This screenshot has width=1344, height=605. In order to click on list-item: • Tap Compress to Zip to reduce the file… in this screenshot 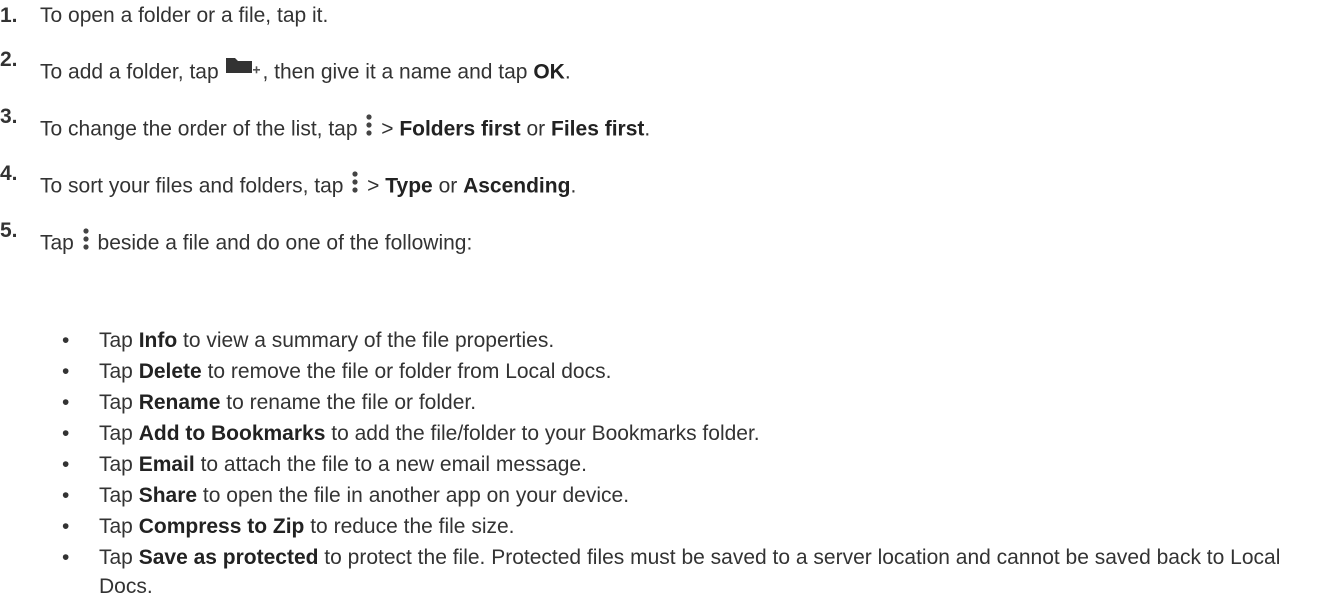, I will do `click(672, 527)`.